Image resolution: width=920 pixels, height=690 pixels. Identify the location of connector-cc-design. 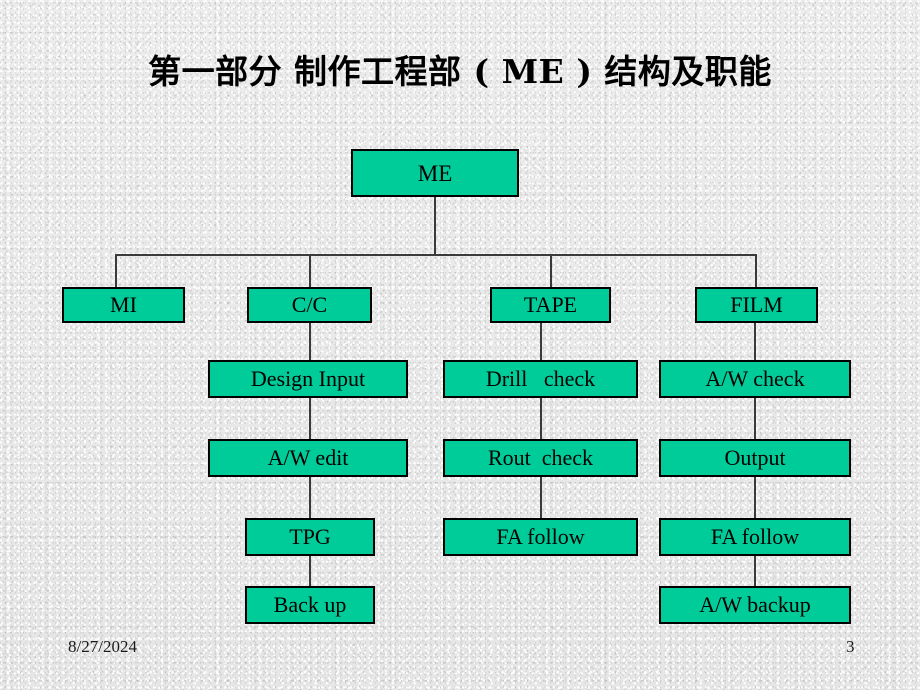
(310, 341).